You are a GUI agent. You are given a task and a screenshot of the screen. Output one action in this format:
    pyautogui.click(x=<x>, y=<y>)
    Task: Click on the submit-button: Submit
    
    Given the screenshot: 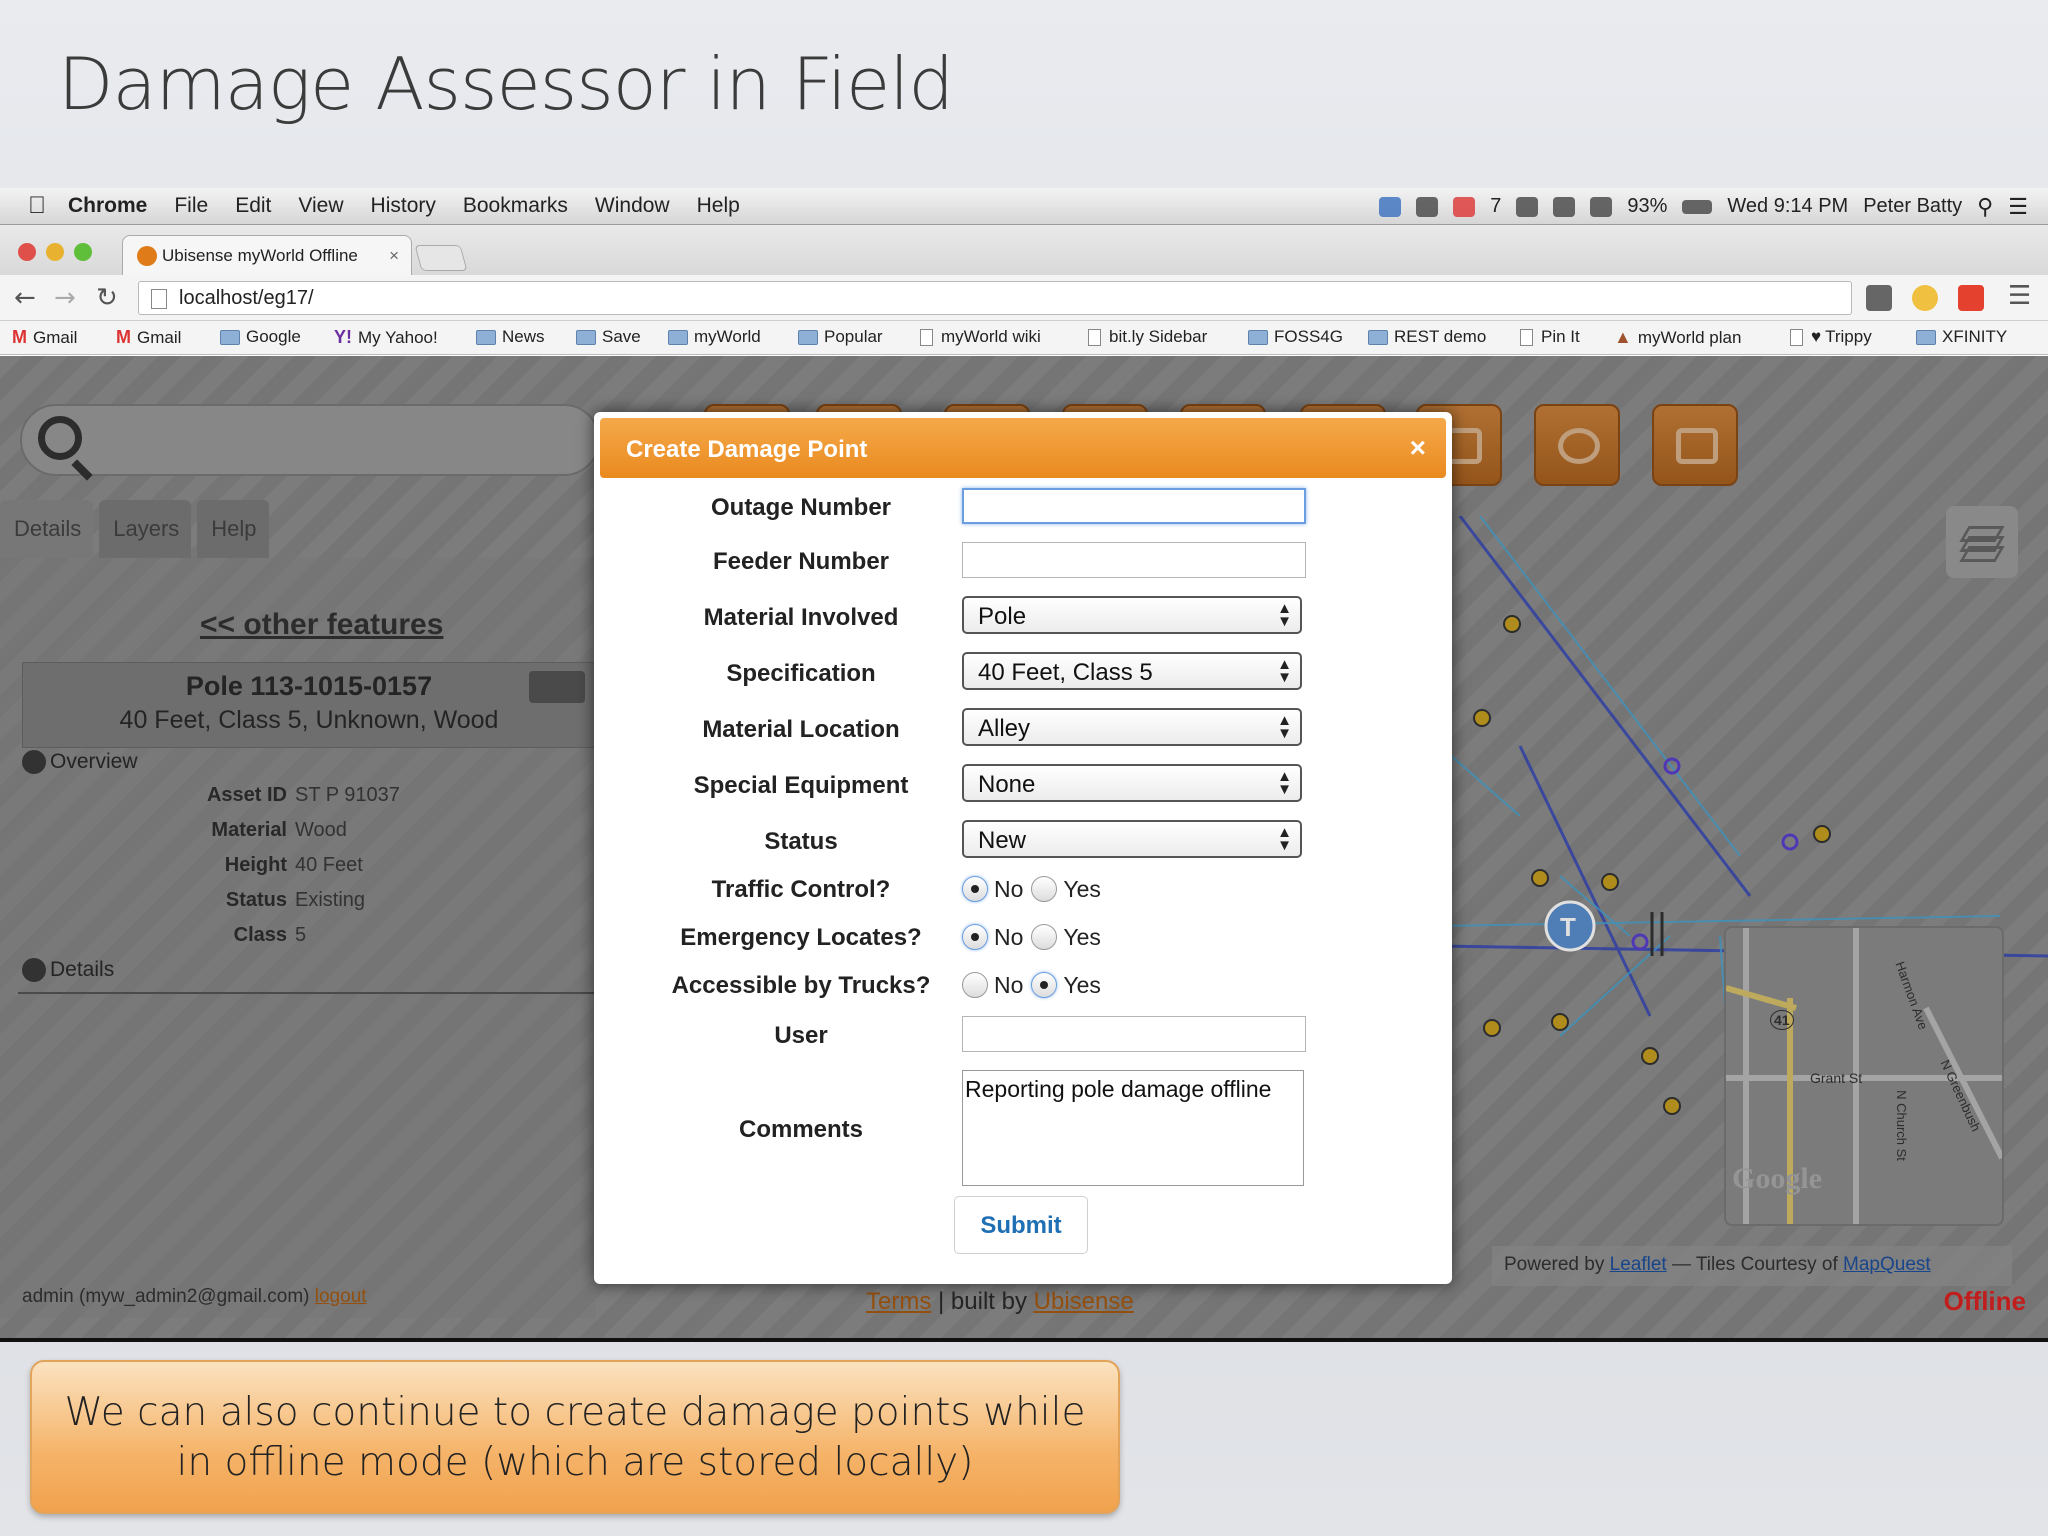 What is the action you would take?
    pyautogui.click(x=1021, y=1225)
    